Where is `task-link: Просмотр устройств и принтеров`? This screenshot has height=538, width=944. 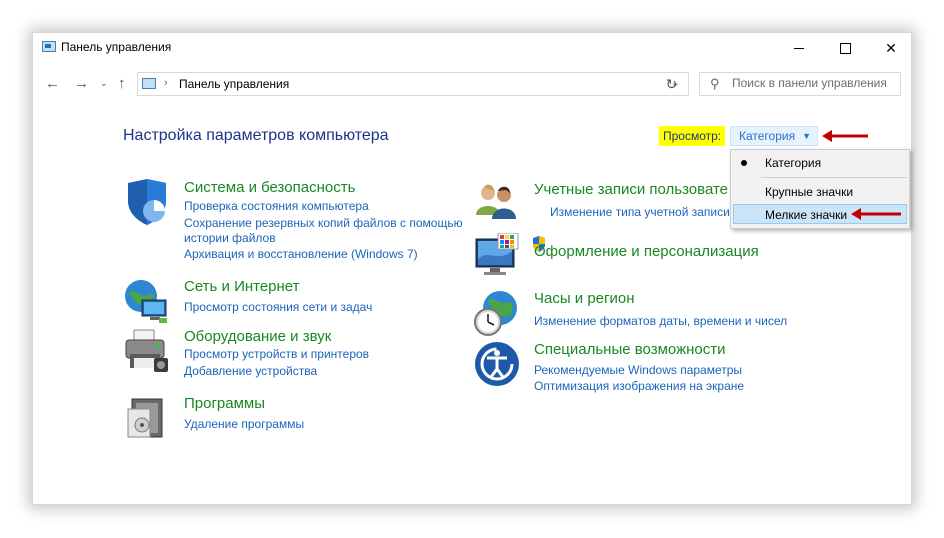
task-link: Просмотр устройств и принтеров is located at coordinates (276, 354).